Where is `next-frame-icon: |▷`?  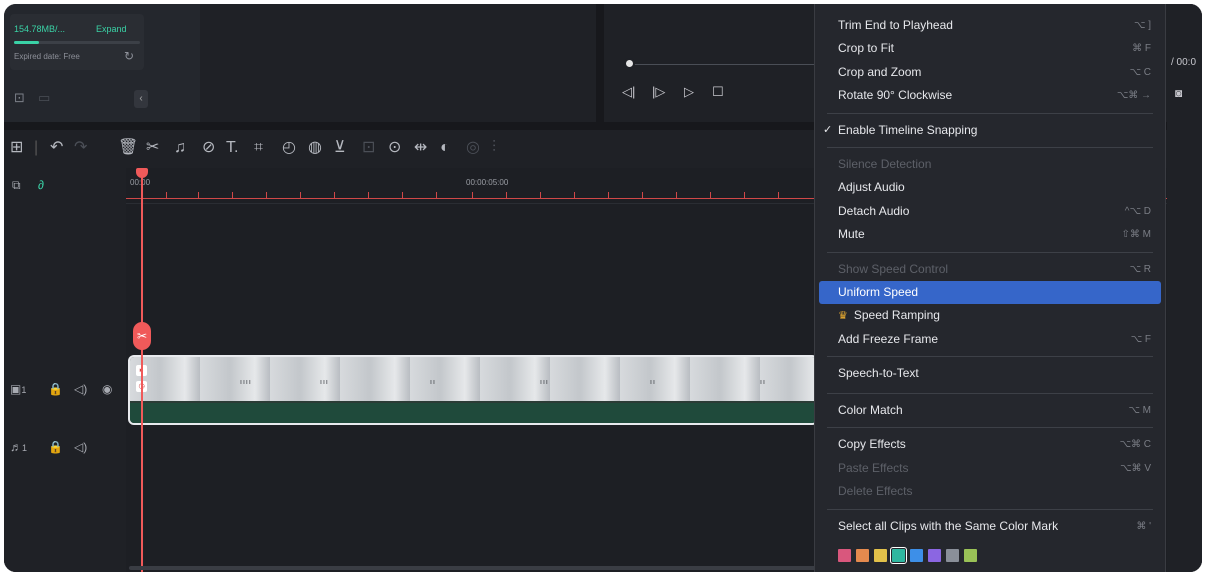 next-frame-icon: |▷ is located at coordinates (658, 92).